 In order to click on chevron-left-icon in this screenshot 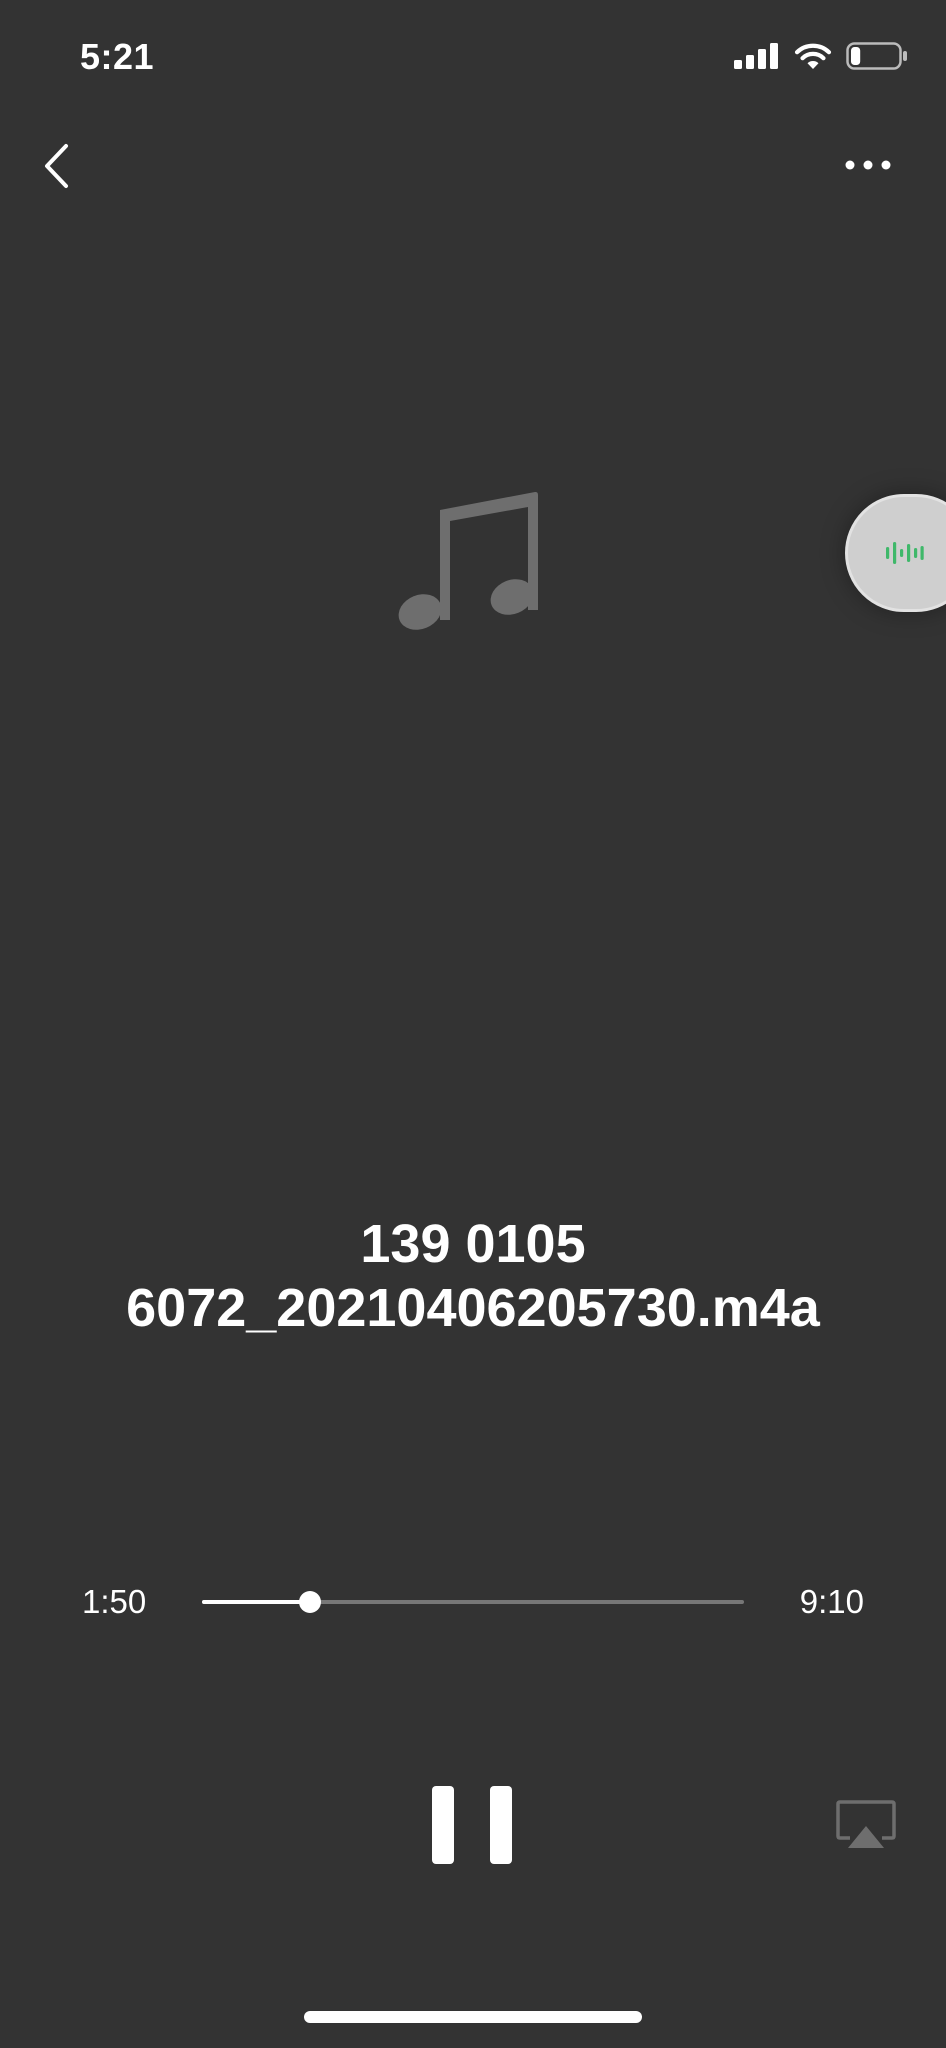, I will do `click(56, 166)`.